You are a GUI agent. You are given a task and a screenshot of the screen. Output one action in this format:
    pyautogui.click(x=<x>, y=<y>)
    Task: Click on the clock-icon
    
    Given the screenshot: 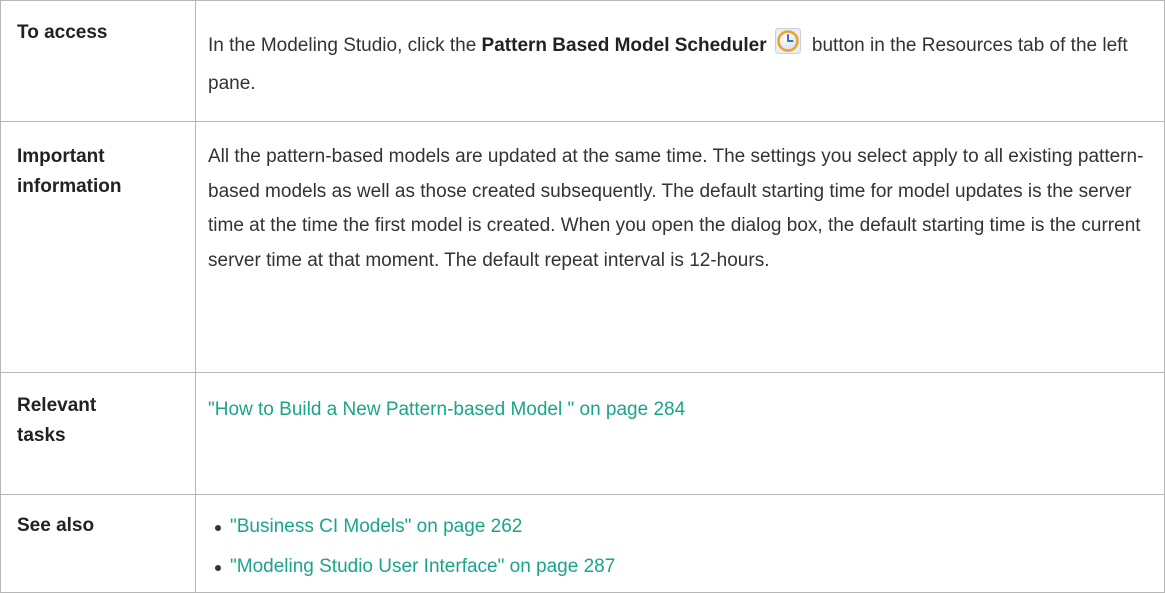 What is the action you would take?
    pyautogui.click(x=787, y=41)
    